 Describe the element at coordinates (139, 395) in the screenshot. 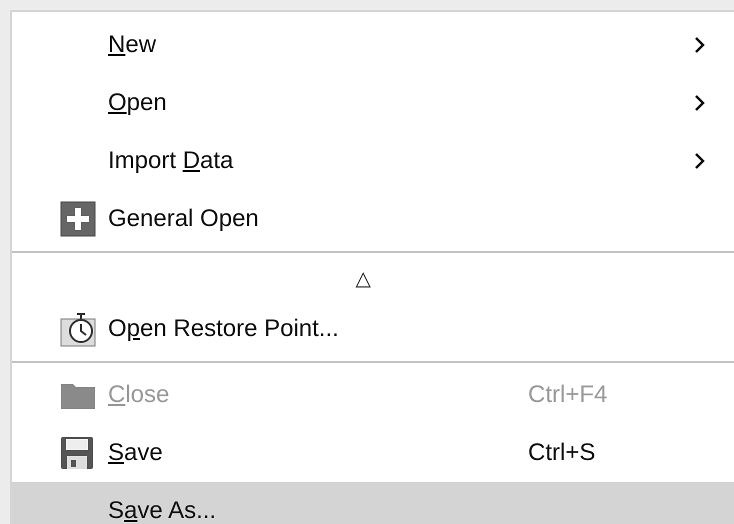

I see `menu-item-label: Close` at that location.